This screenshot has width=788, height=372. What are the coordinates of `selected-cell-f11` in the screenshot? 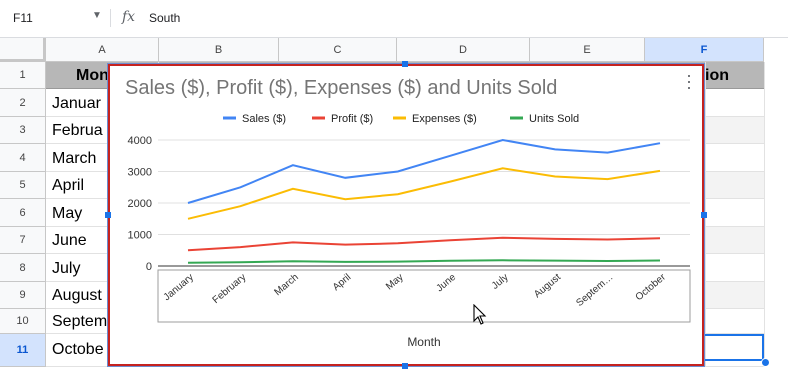 It's located at (733, 347).